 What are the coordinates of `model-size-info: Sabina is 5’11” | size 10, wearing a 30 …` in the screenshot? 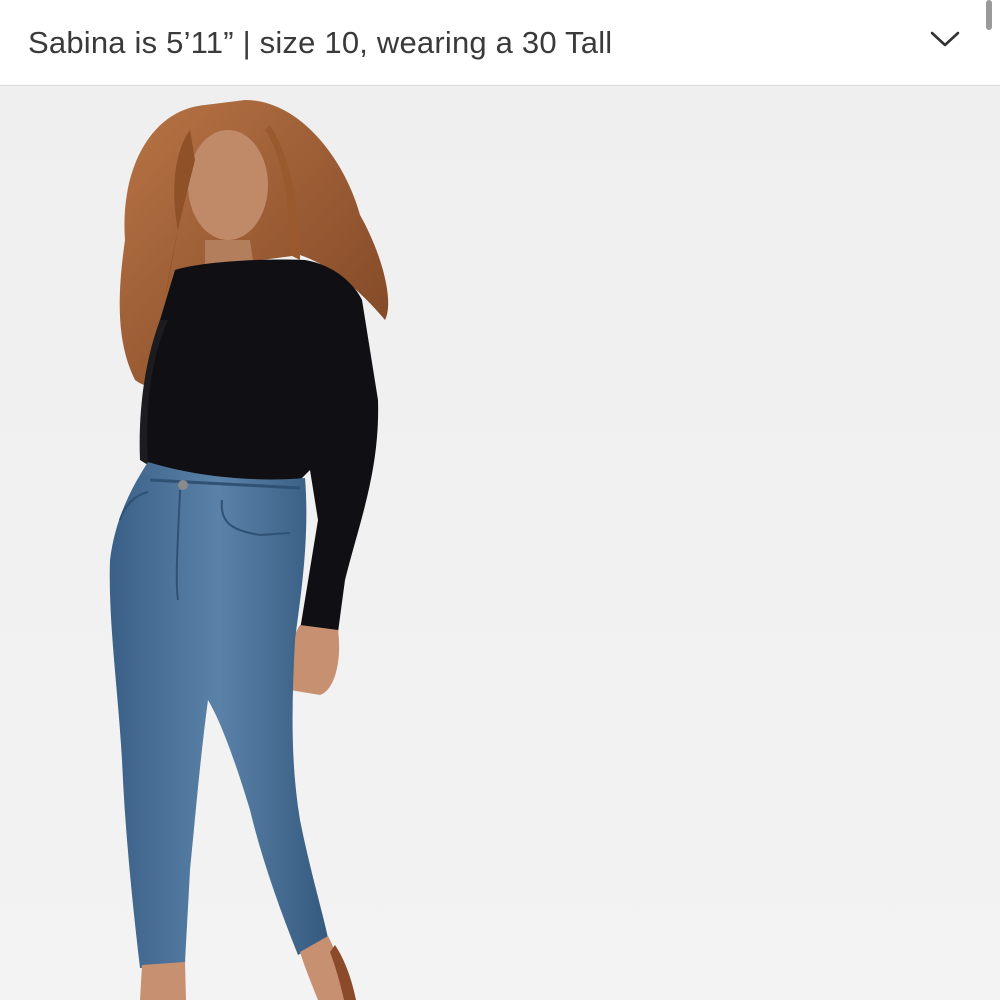 It's located at (320, 42).